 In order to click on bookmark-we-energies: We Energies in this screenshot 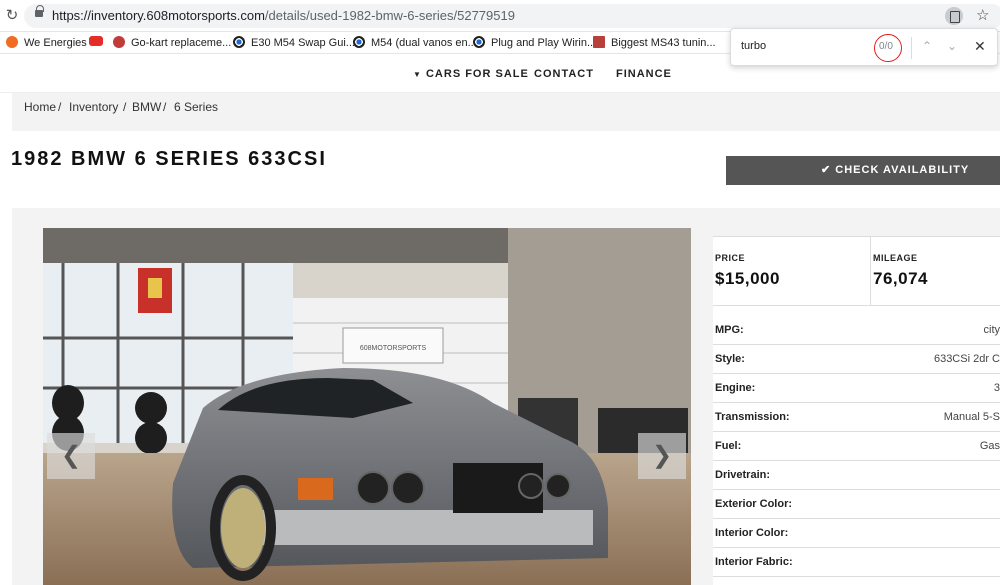, I will do `click(46, 43)`.